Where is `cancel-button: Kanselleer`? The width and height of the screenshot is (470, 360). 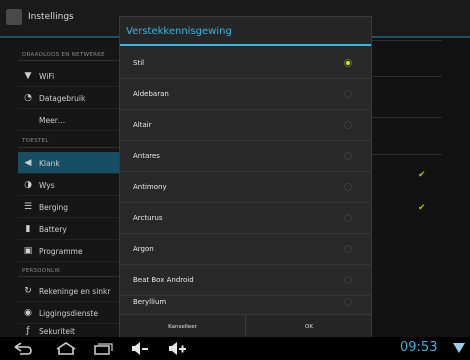 cancel-button: Kanselleer is located at coordinates (183, 327).